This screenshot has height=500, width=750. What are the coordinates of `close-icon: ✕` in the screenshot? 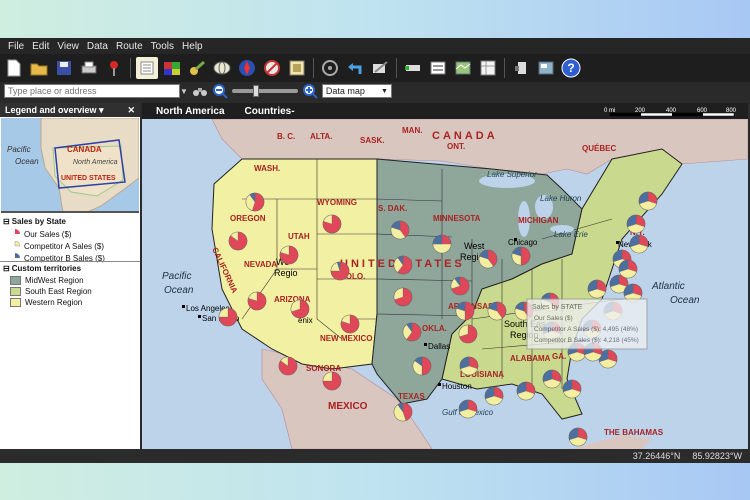 It's located at (131, 110).